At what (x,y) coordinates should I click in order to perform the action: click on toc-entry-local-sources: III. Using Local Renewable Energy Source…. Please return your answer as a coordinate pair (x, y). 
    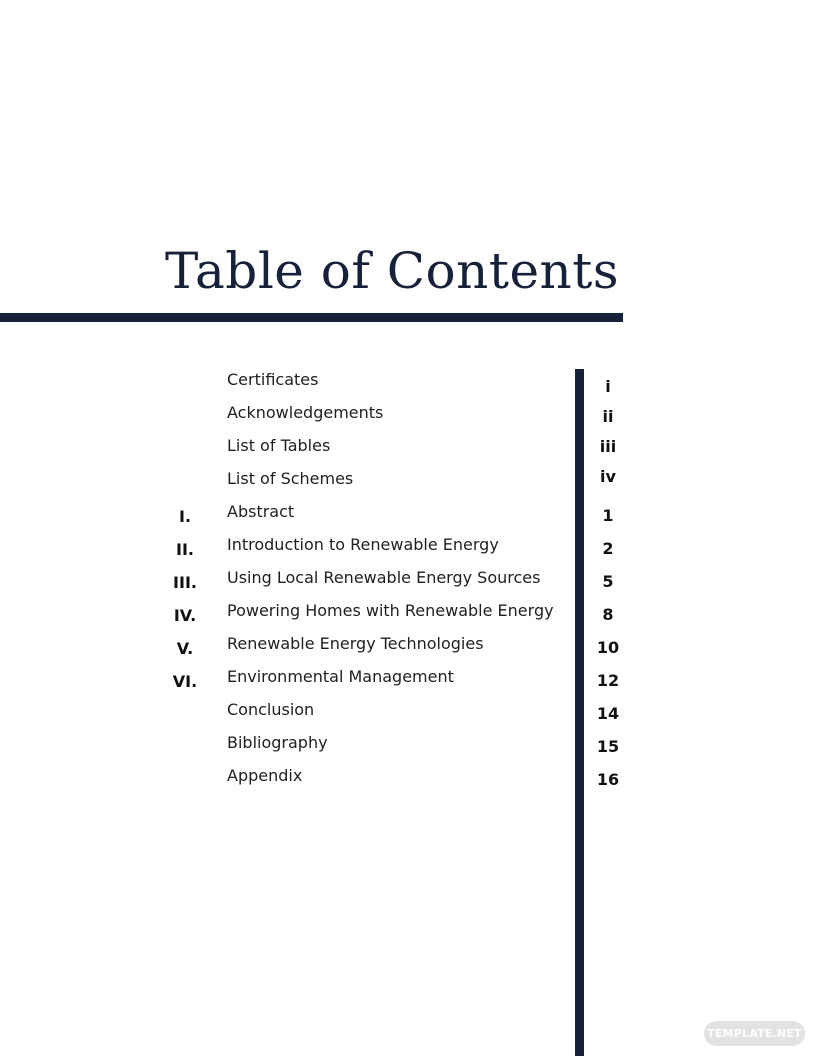
    Looking at the image, I should click on (408, 581).